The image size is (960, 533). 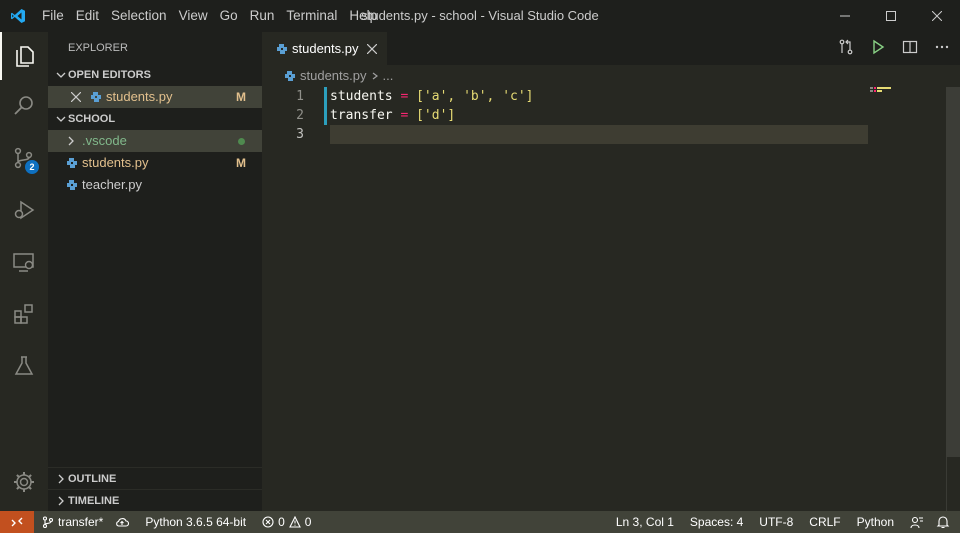 What do you see at coordinates (647, 522) in the screenshot?
I see `cursor-position-status: Ln 3, Col 1` at bounding box center [647, 522].